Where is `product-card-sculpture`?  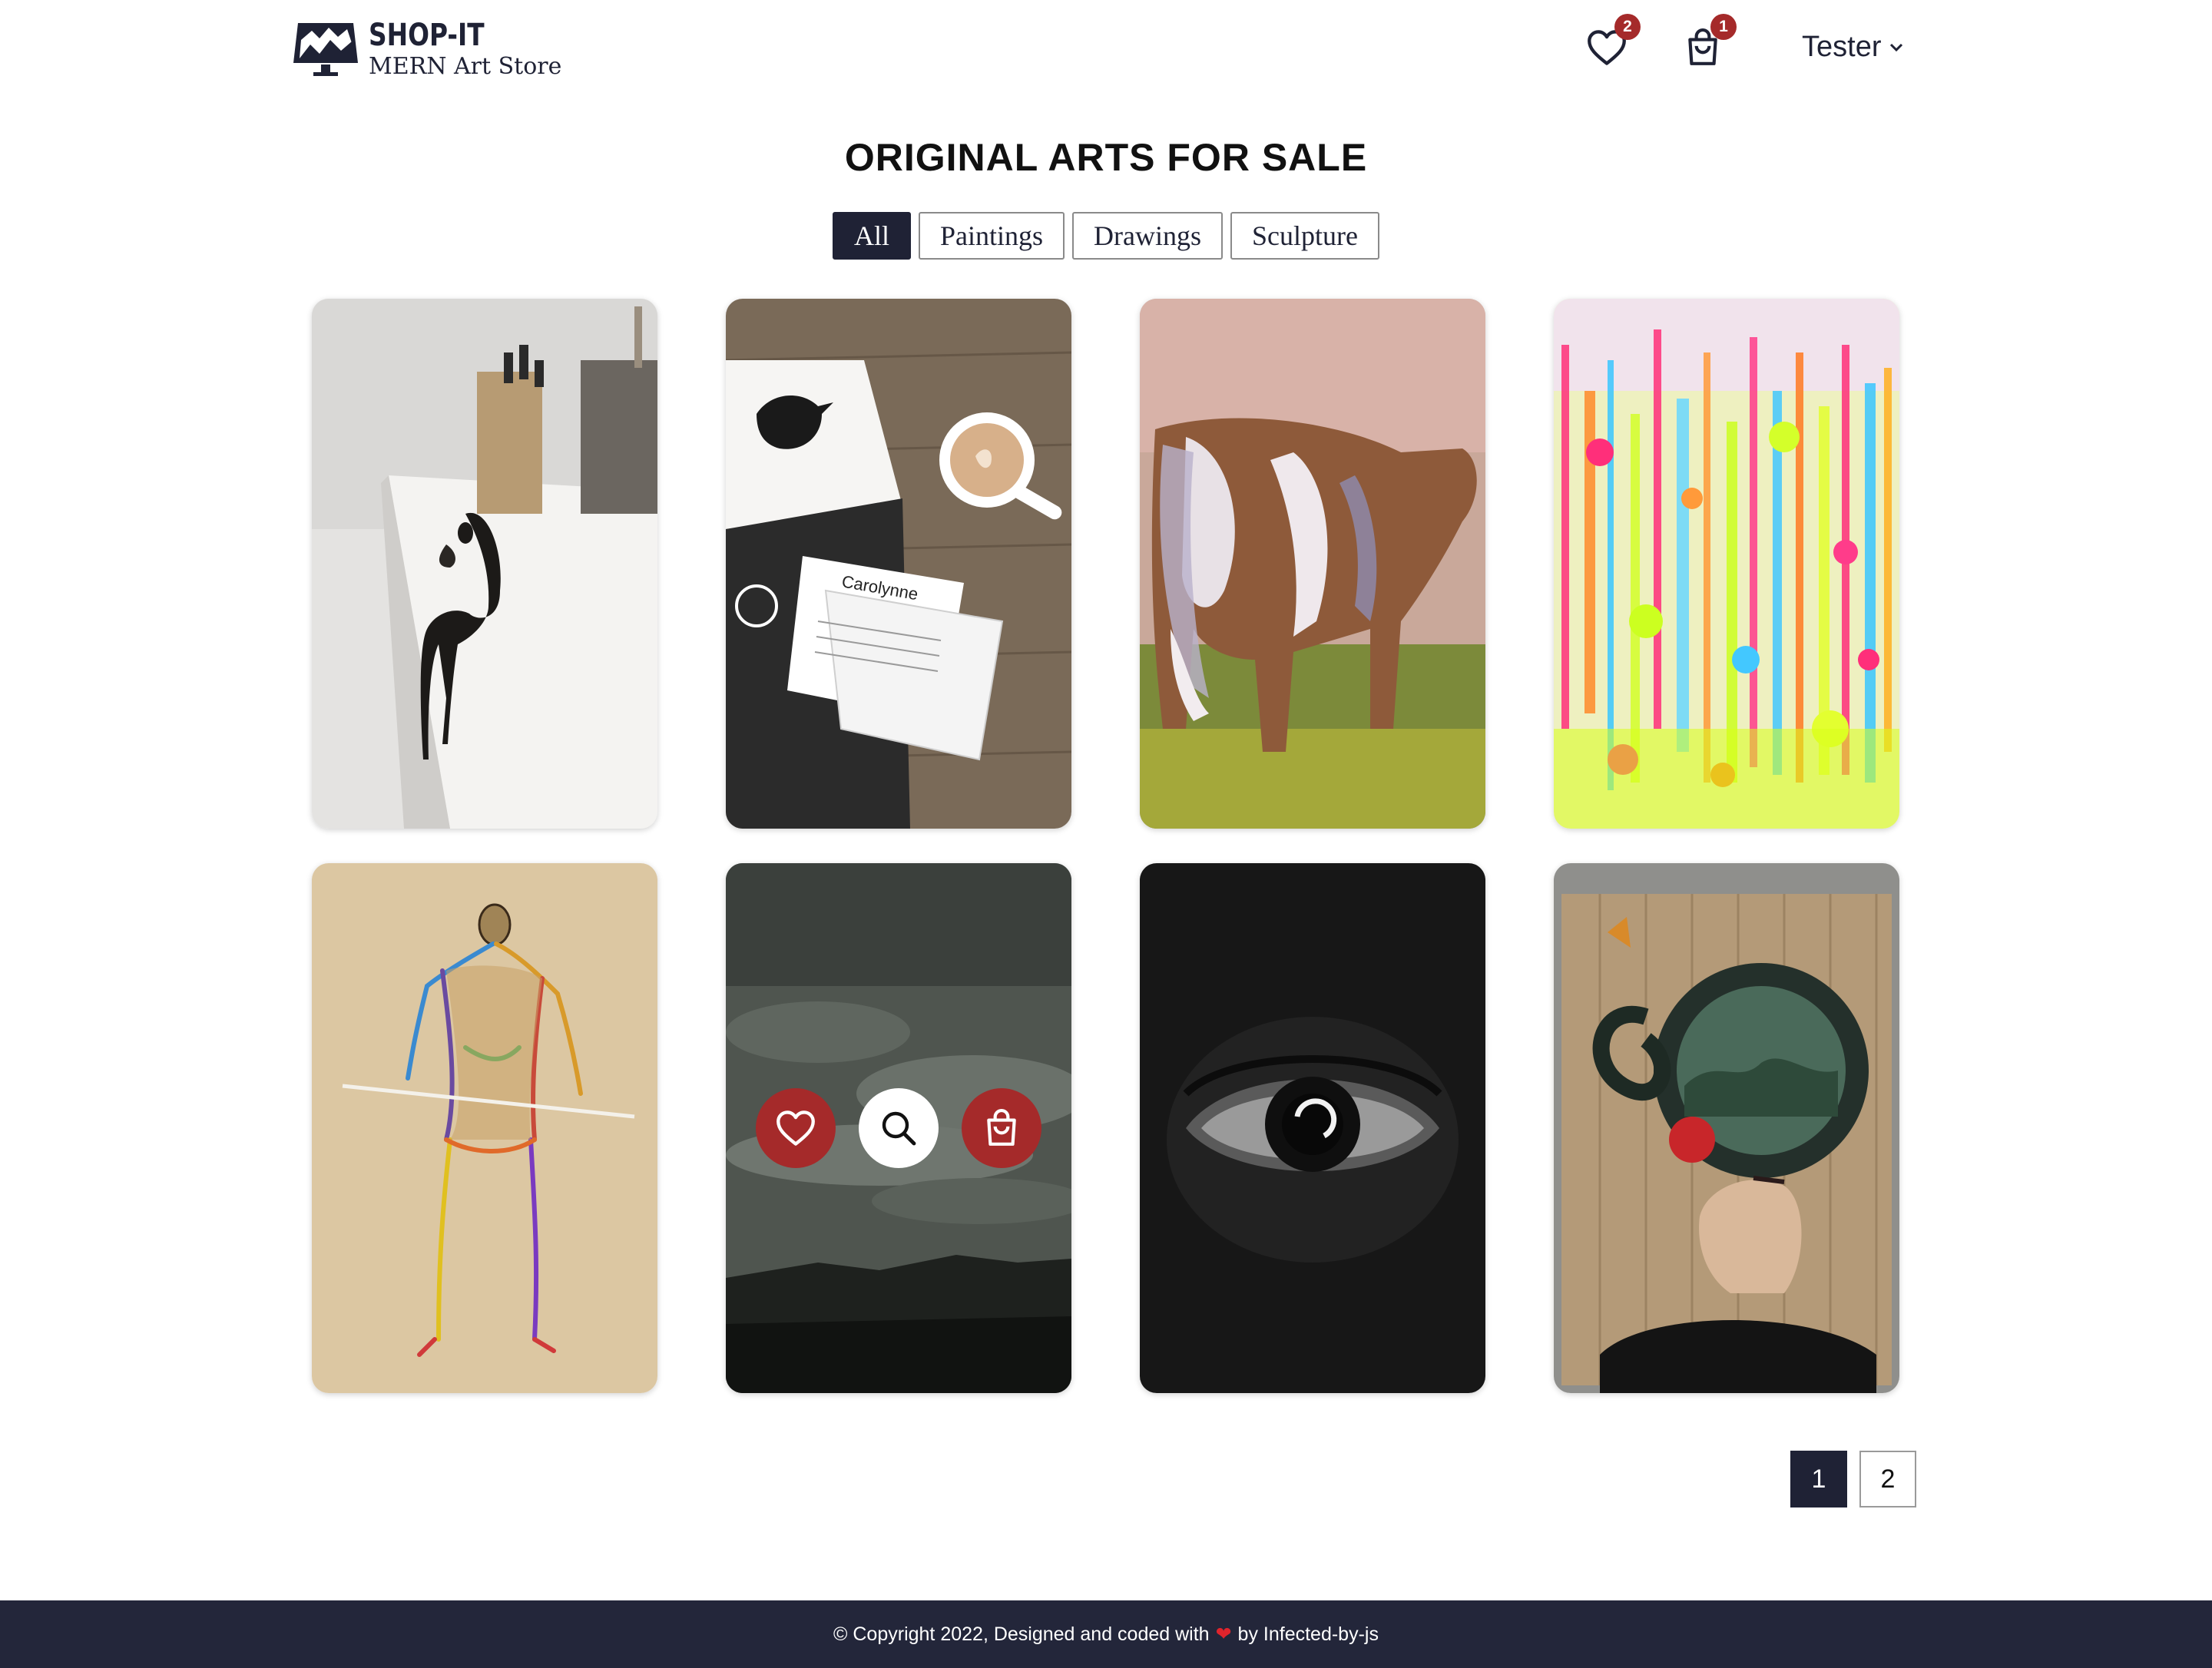
product-card-sculpture is located at coordinates (484, 564).